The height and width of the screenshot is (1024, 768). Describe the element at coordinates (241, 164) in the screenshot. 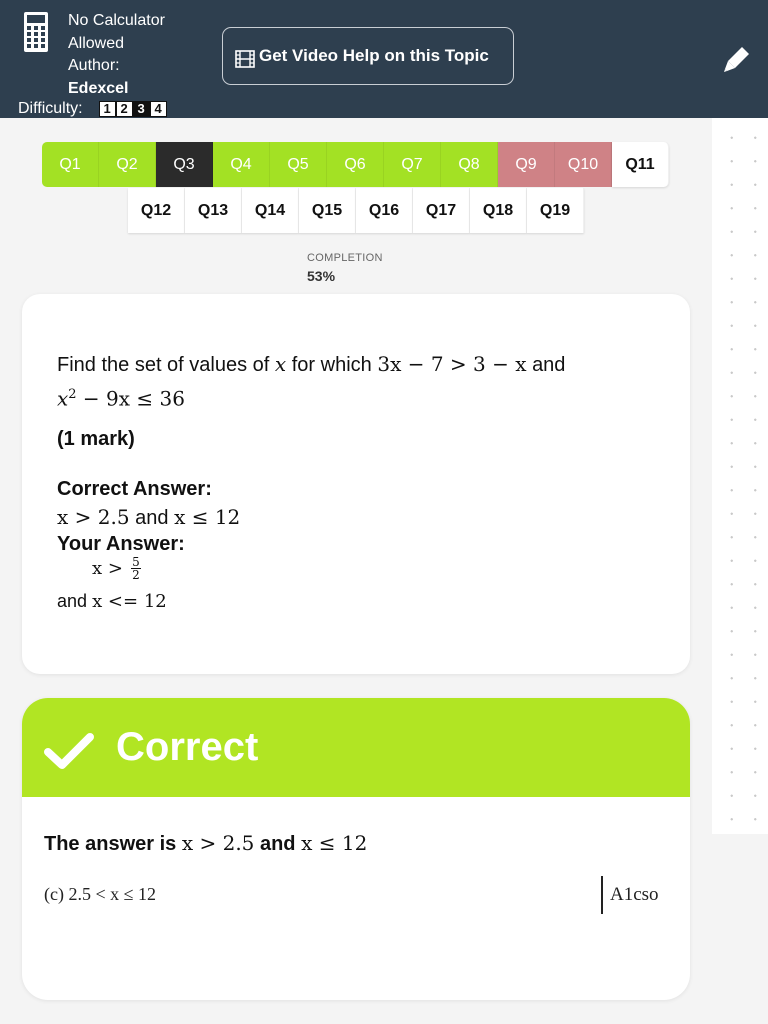

I see `question-tab-q4: Q4` at that location.